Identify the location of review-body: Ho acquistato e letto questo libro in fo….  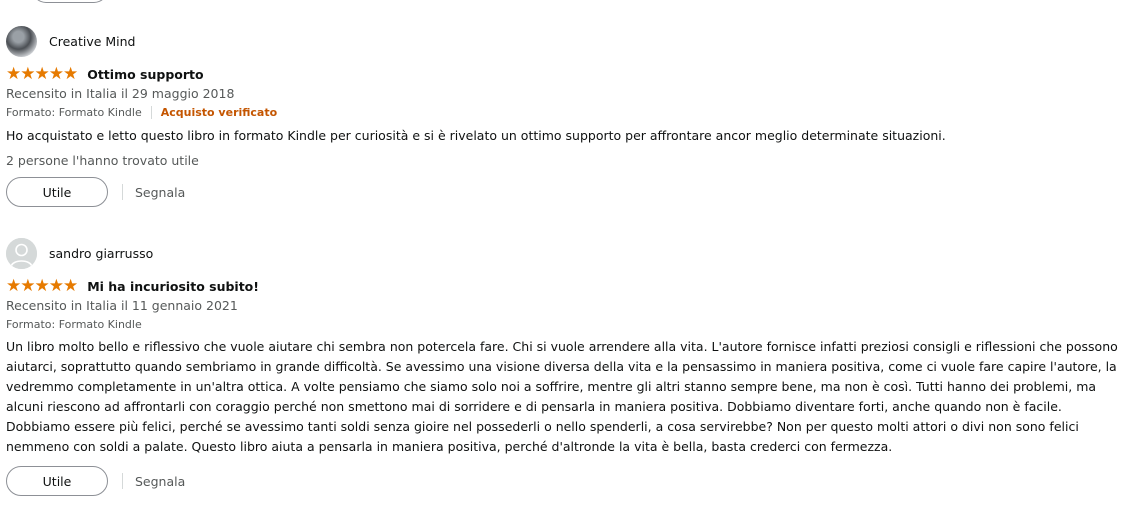
(476, 135).